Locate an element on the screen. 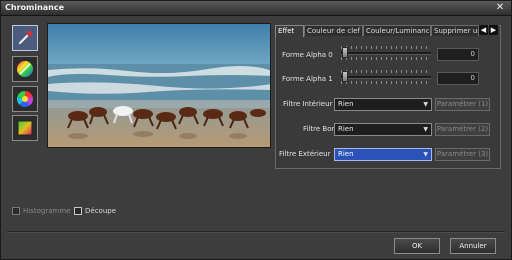 The width and height of the screenshot is (512, 260). edge-filter-select: Rien ▼ is located at coordinates (383, 129).